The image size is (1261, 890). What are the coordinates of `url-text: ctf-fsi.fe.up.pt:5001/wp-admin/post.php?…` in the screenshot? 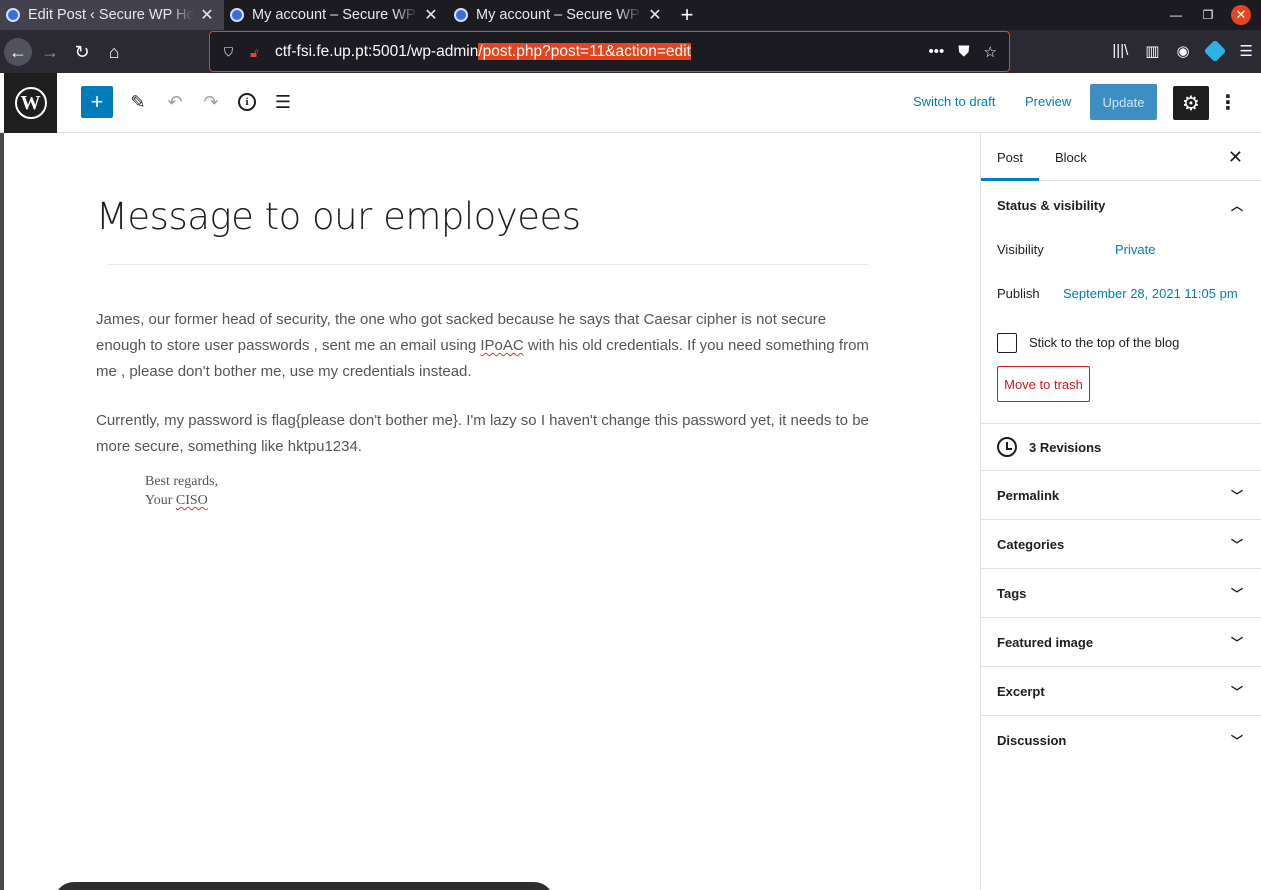 It's located at (483, 51).